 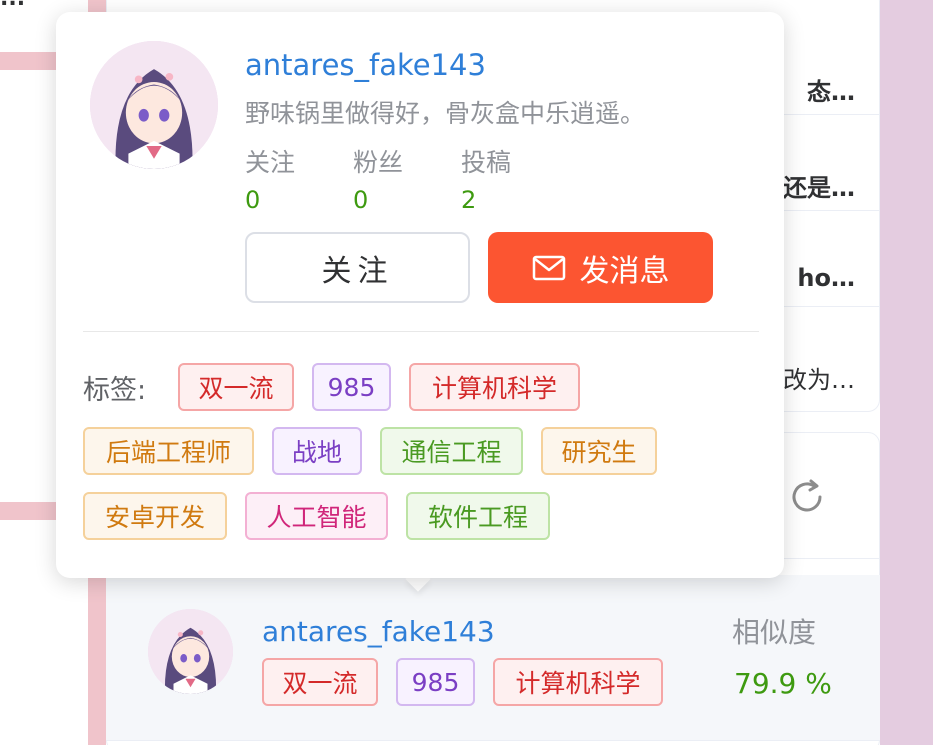 I want to click on popover-divider, so click(x=421, y=331).